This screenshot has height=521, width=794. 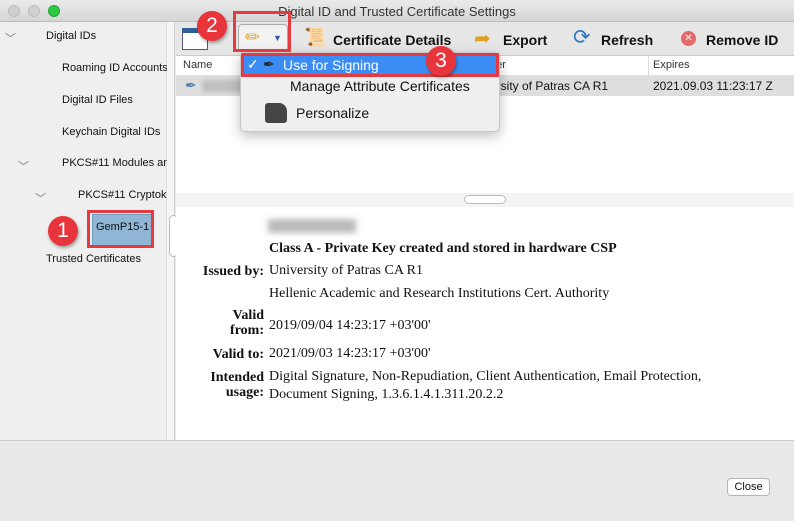 What do you see at coordinates (671, 65) in the screenshot?
I see `column-header-expires: Expires` at bounding box center [671, 65].